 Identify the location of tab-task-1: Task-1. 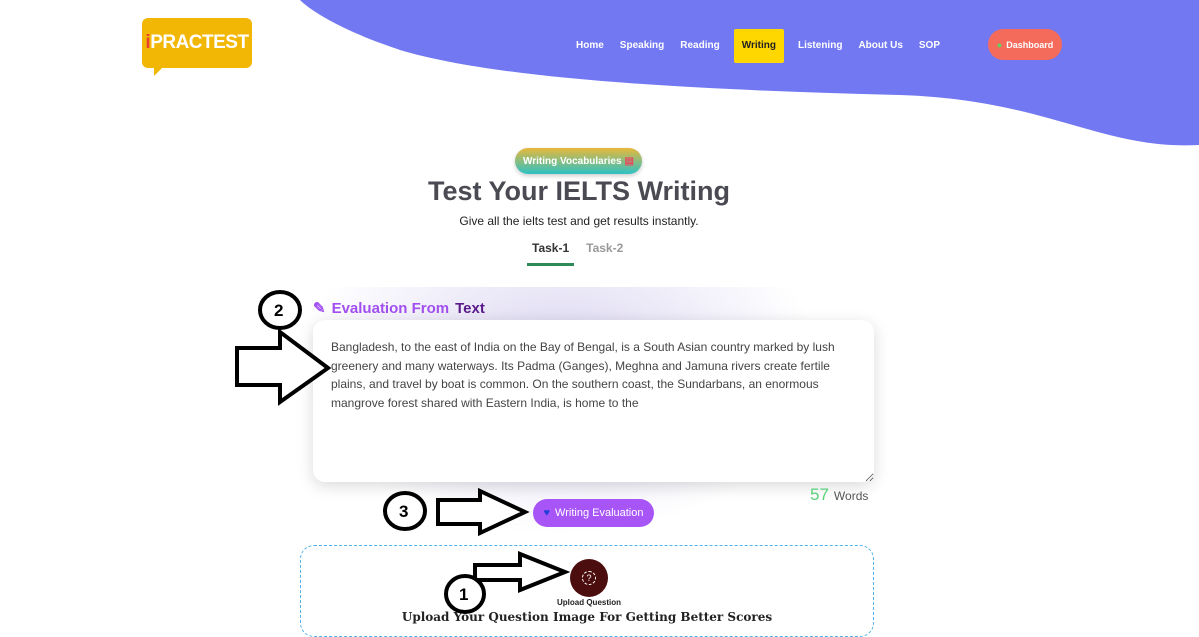
(551, 253).